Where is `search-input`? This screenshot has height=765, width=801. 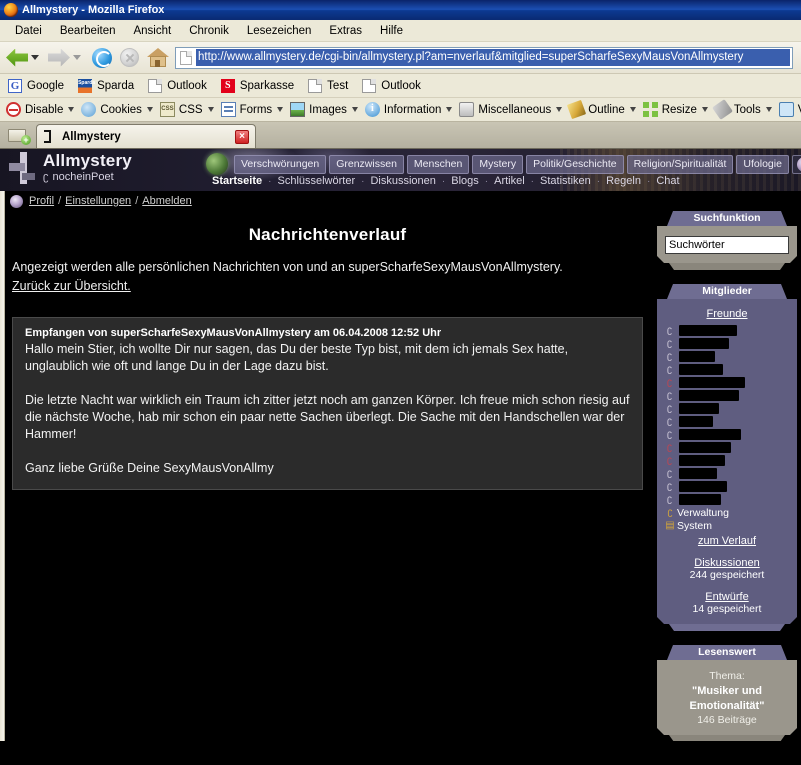 search-input is located at coordinates (727, 245).